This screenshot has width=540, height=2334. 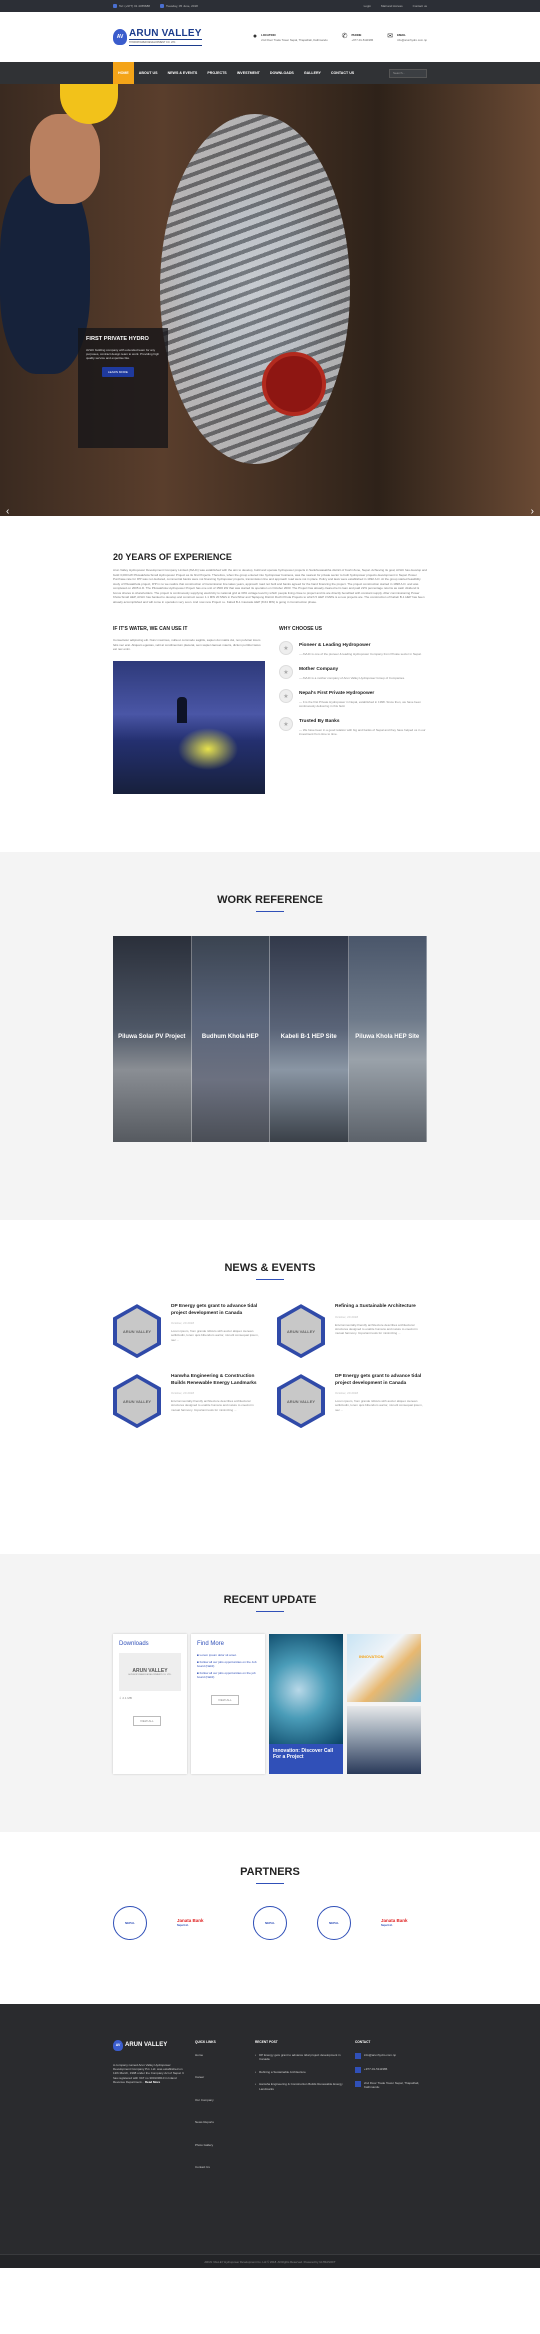 I want to click on work-card: Kabeli B-1 HEP Site, so click(x=309, y=1039).